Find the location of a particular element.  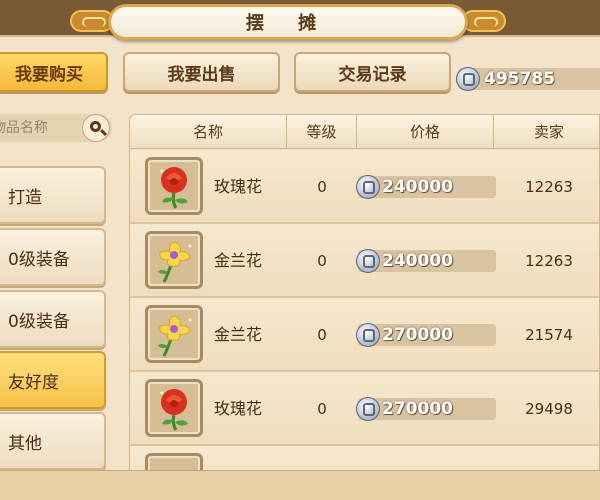

category-item-friendship: 友好度 is located at coordinates (53, 380).